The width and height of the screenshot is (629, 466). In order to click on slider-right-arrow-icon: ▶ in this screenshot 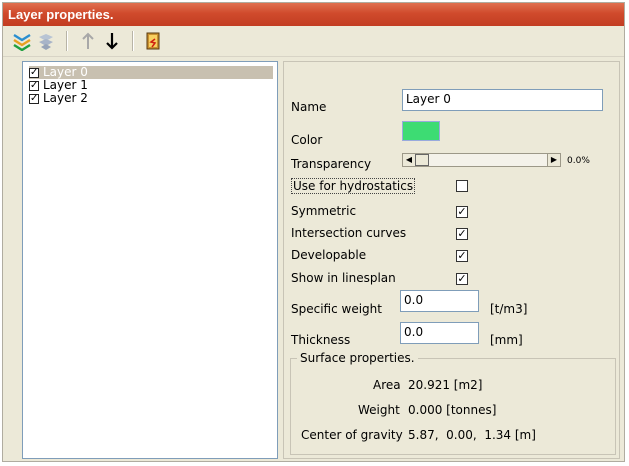, I will do `click(553, 160)`.